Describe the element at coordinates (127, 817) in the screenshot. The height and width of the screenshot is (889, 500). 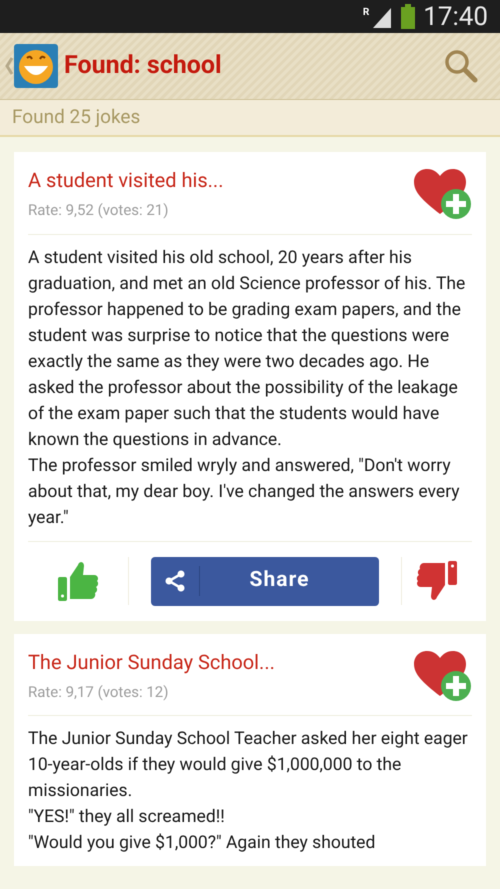
I see `joke-text: "YES!" they all screamed!!` at that location.